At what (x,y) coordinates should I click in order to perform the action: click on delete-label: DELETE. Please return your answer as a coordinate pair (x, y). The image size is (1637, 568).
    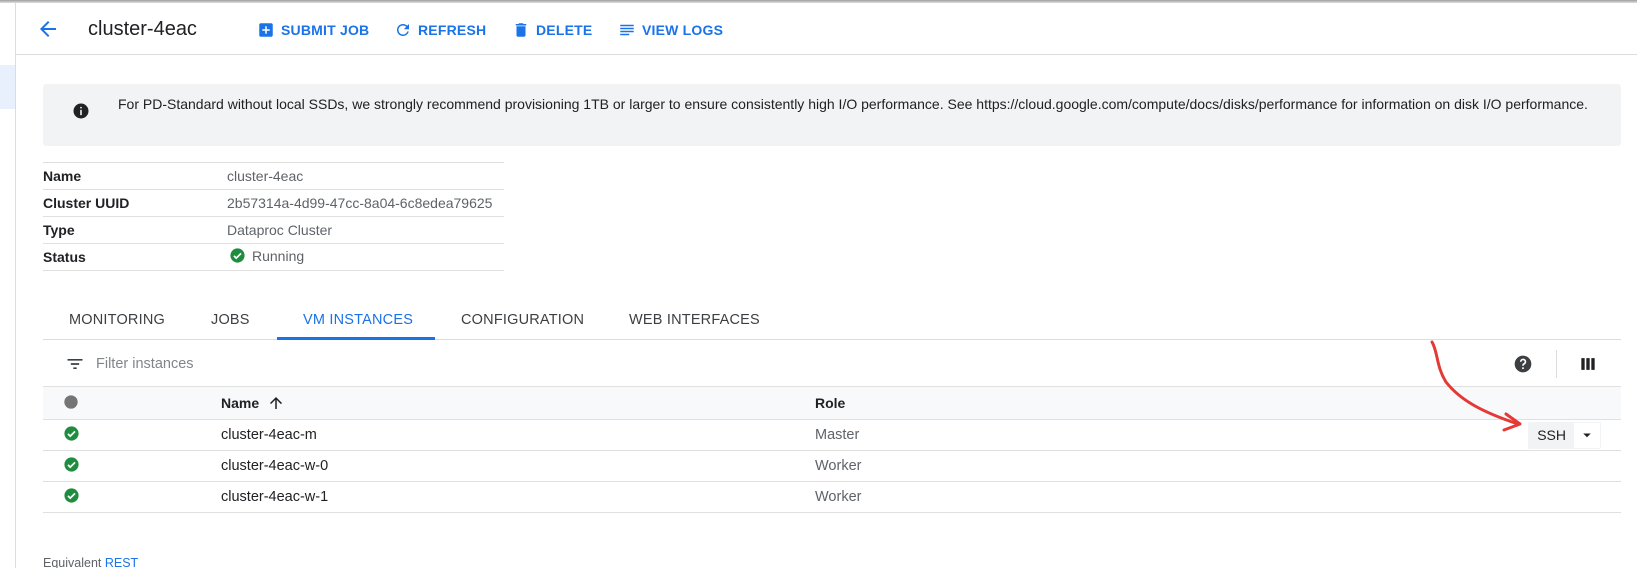
    Looking at the image, I should click on (564, 30).